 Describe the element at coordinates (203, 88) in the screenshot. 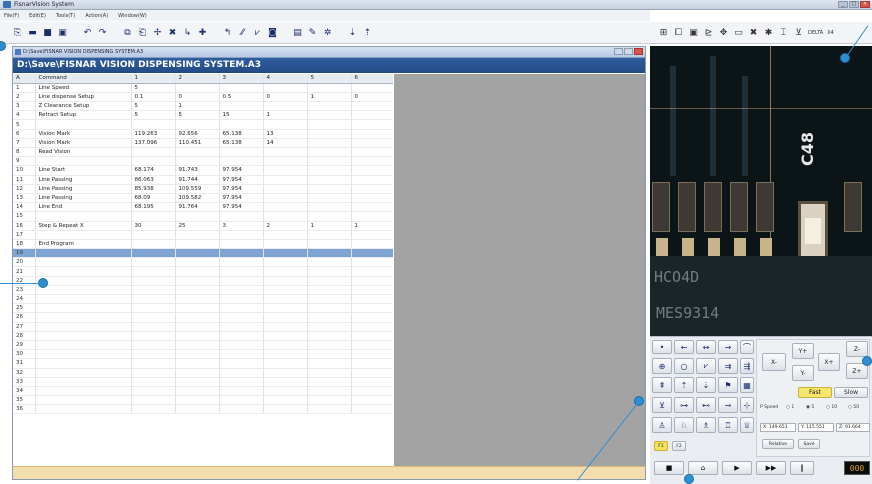

I see `table-row: 1 Line Speed 5` at that location.